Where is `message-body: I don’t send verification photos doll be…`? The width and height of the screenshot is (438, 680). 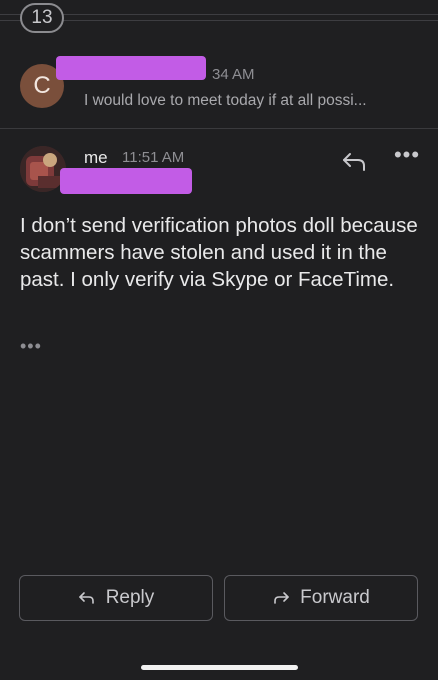
message-body: I don’t send verification photos doll be… is located at coordinates (219, 252).